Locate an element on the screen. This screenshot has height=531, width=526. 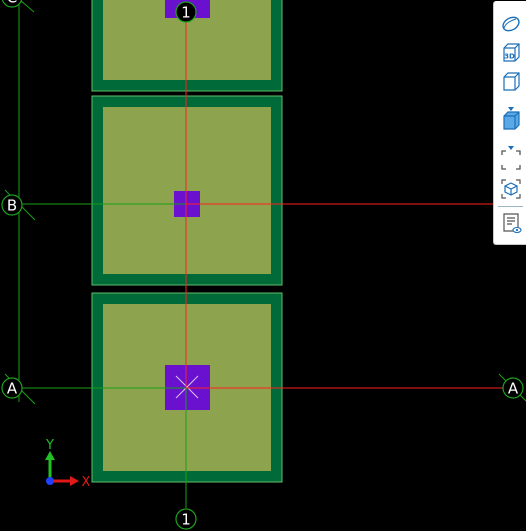
3d-view-icon: 3D is located at coordinates (511, 53).